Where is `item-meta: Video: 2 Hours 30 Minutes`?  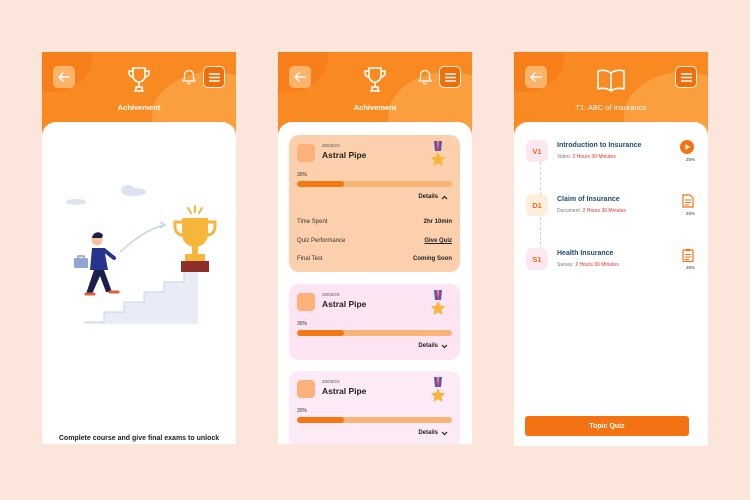
item-meta: Video: 2 Hours 30 Minutes is located at coordinates (586, 157).